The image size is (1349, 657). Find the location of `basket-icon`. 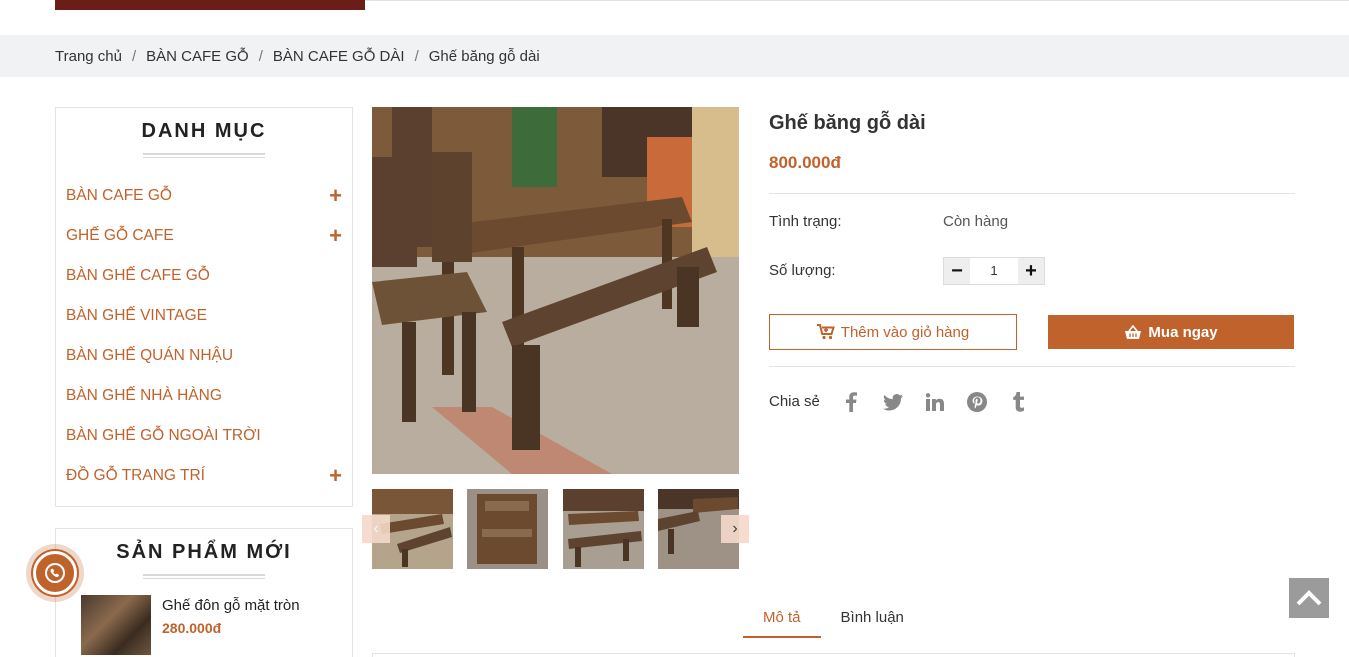

basket-icon is located at coordinates (1133, 331).